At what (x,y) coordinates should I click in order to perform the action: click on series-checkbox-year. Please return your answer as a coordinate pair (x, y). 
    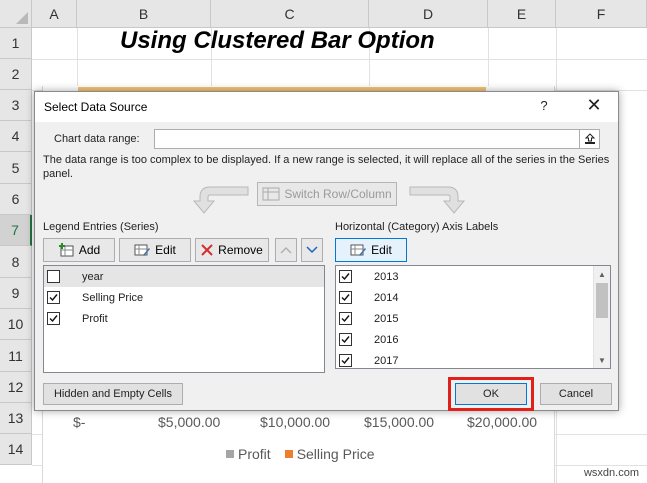
    Looking at the image, I should click on (53, 276).